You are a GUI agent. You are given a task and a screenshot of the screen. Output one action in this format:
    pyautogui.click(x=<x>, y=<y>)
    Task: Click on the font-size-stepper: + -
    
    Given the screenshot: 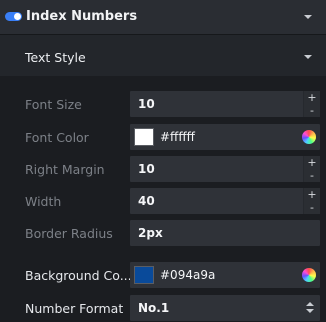 What is the action you would take?
    pyautogui.click(x=311, y=104)
    